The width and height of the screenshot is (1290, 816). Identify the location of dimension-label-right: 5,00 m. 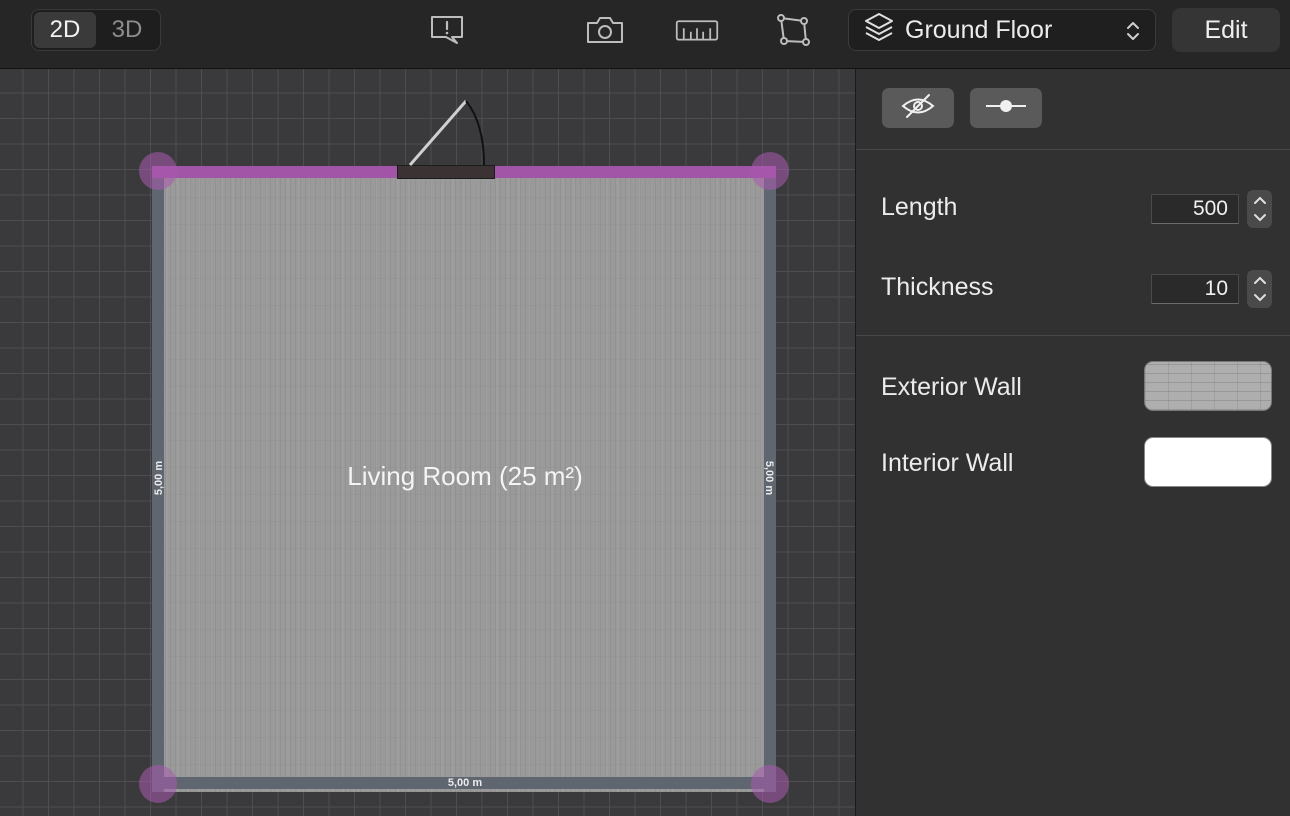
(769, 478).